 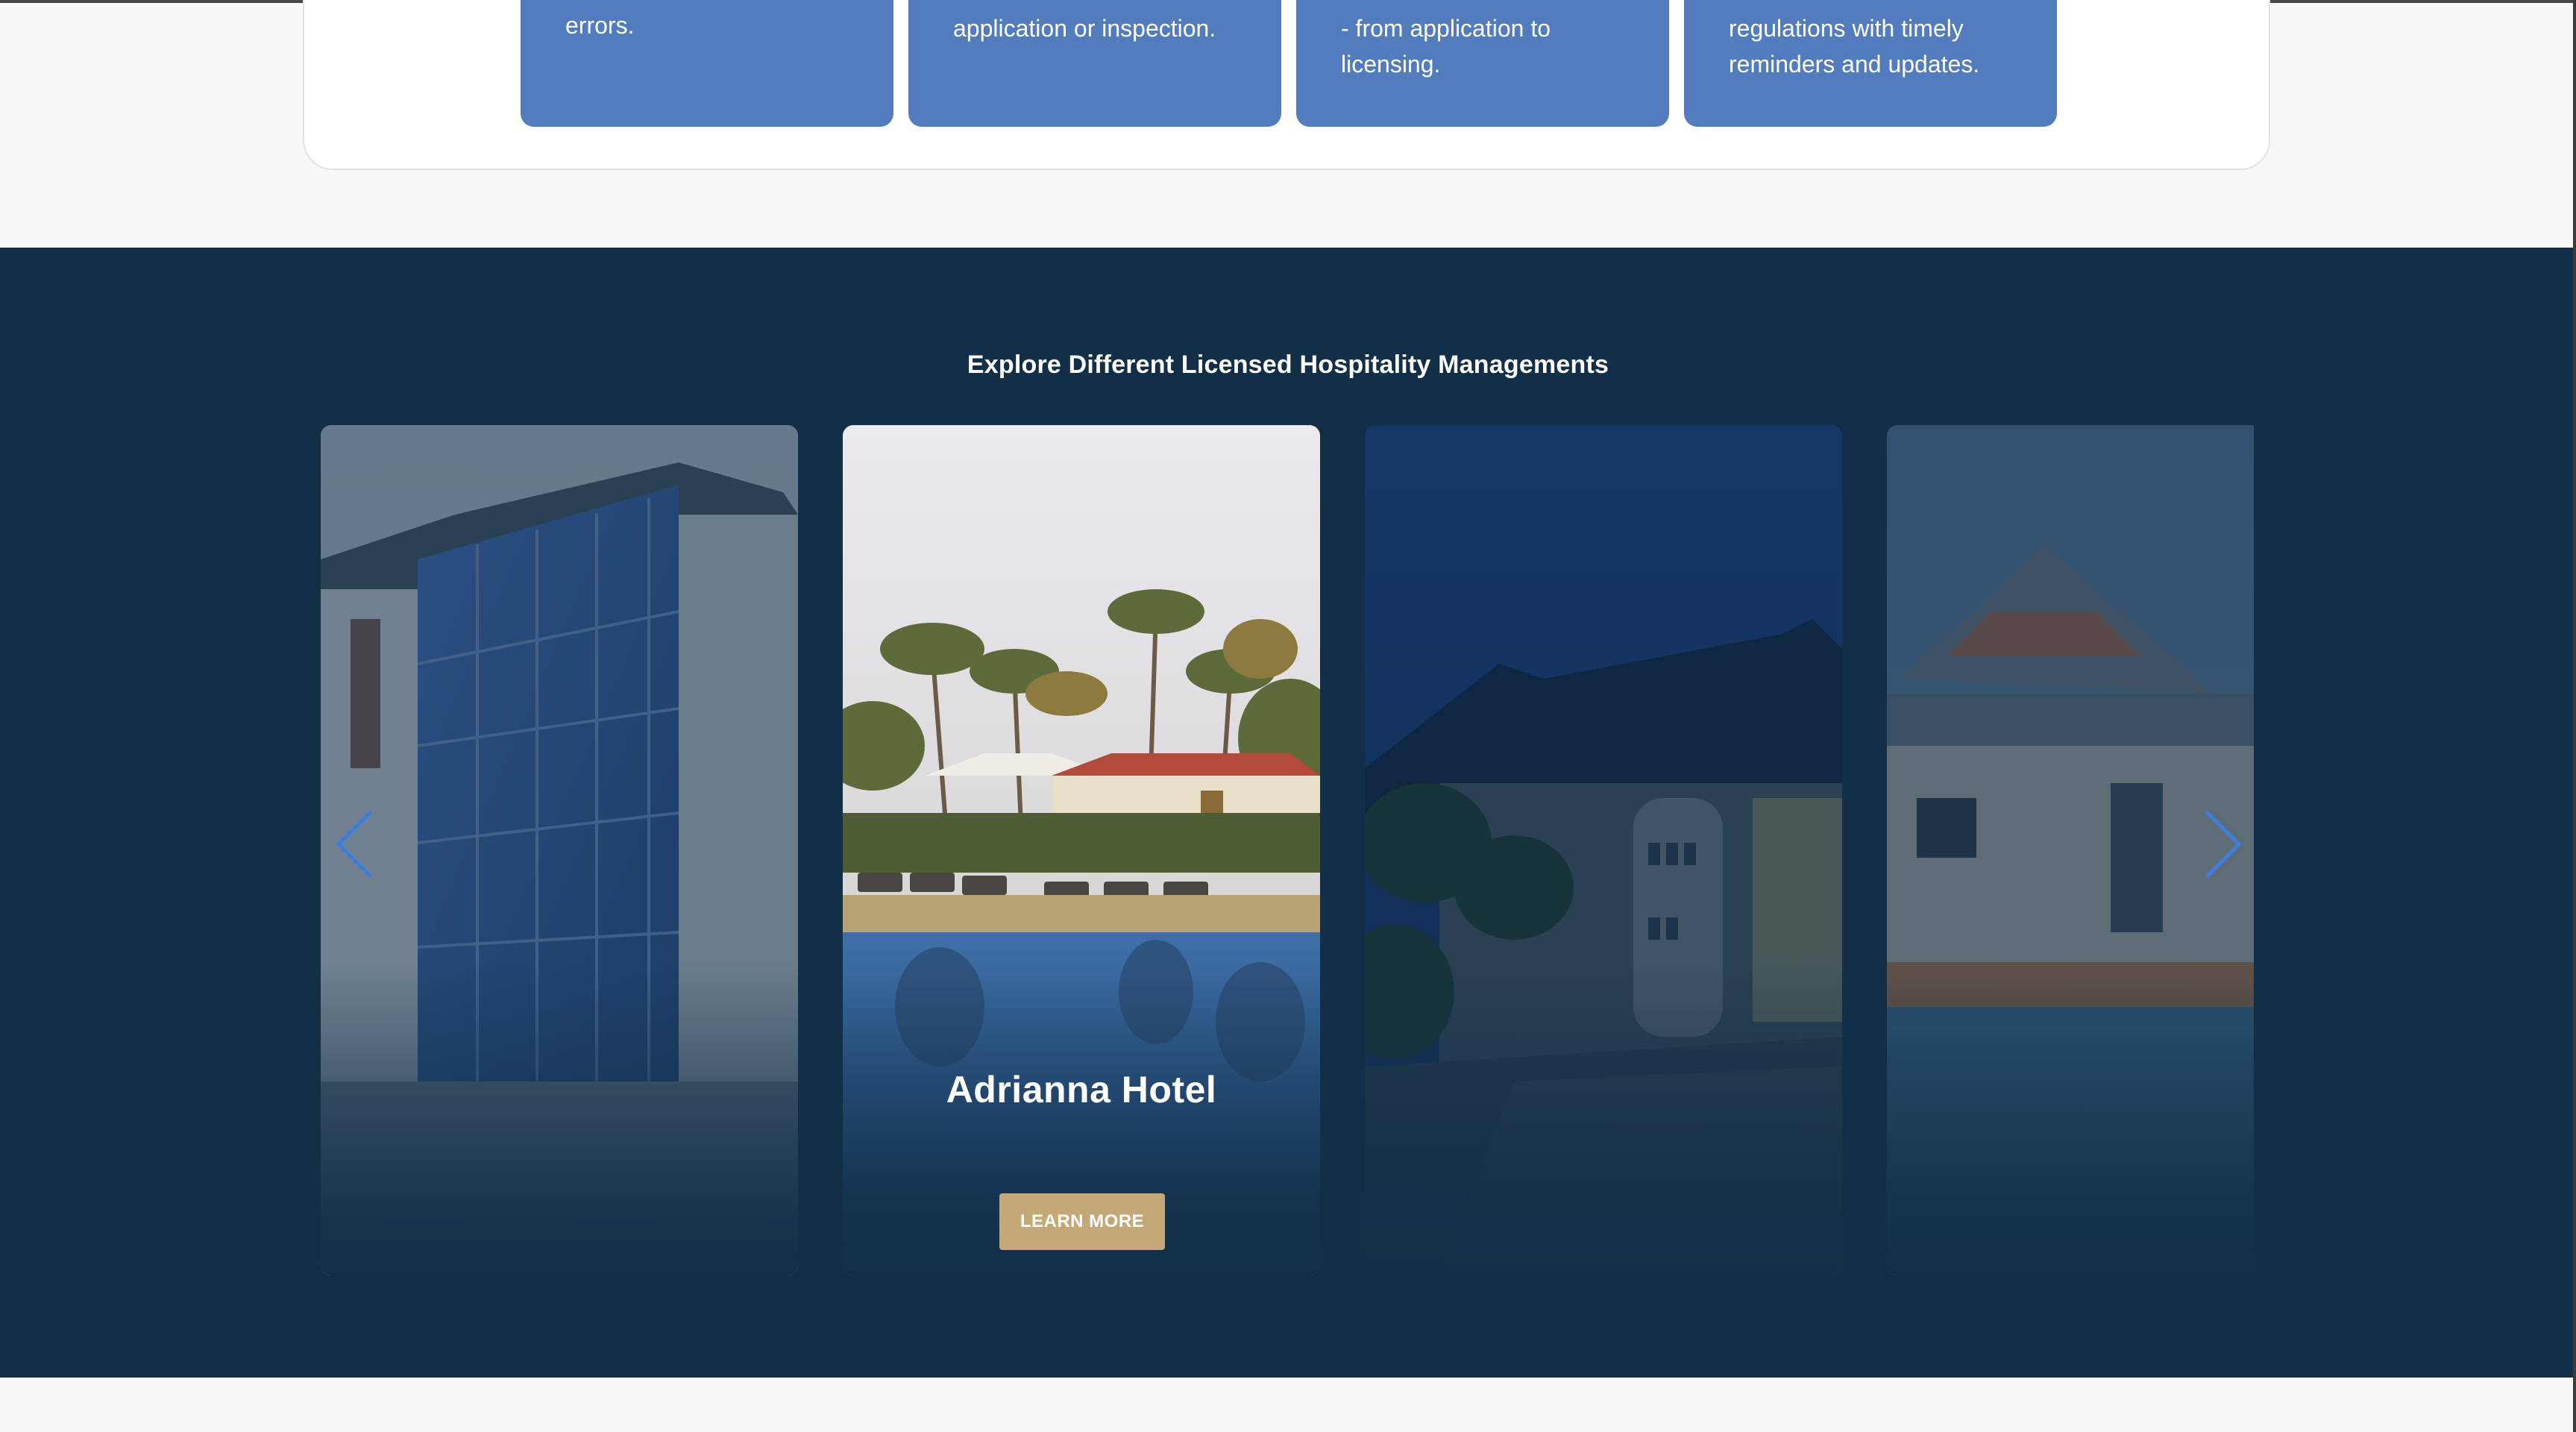 I want to click on hotel-name: Adrianna Hotel, so click(x=1081, y=1090).